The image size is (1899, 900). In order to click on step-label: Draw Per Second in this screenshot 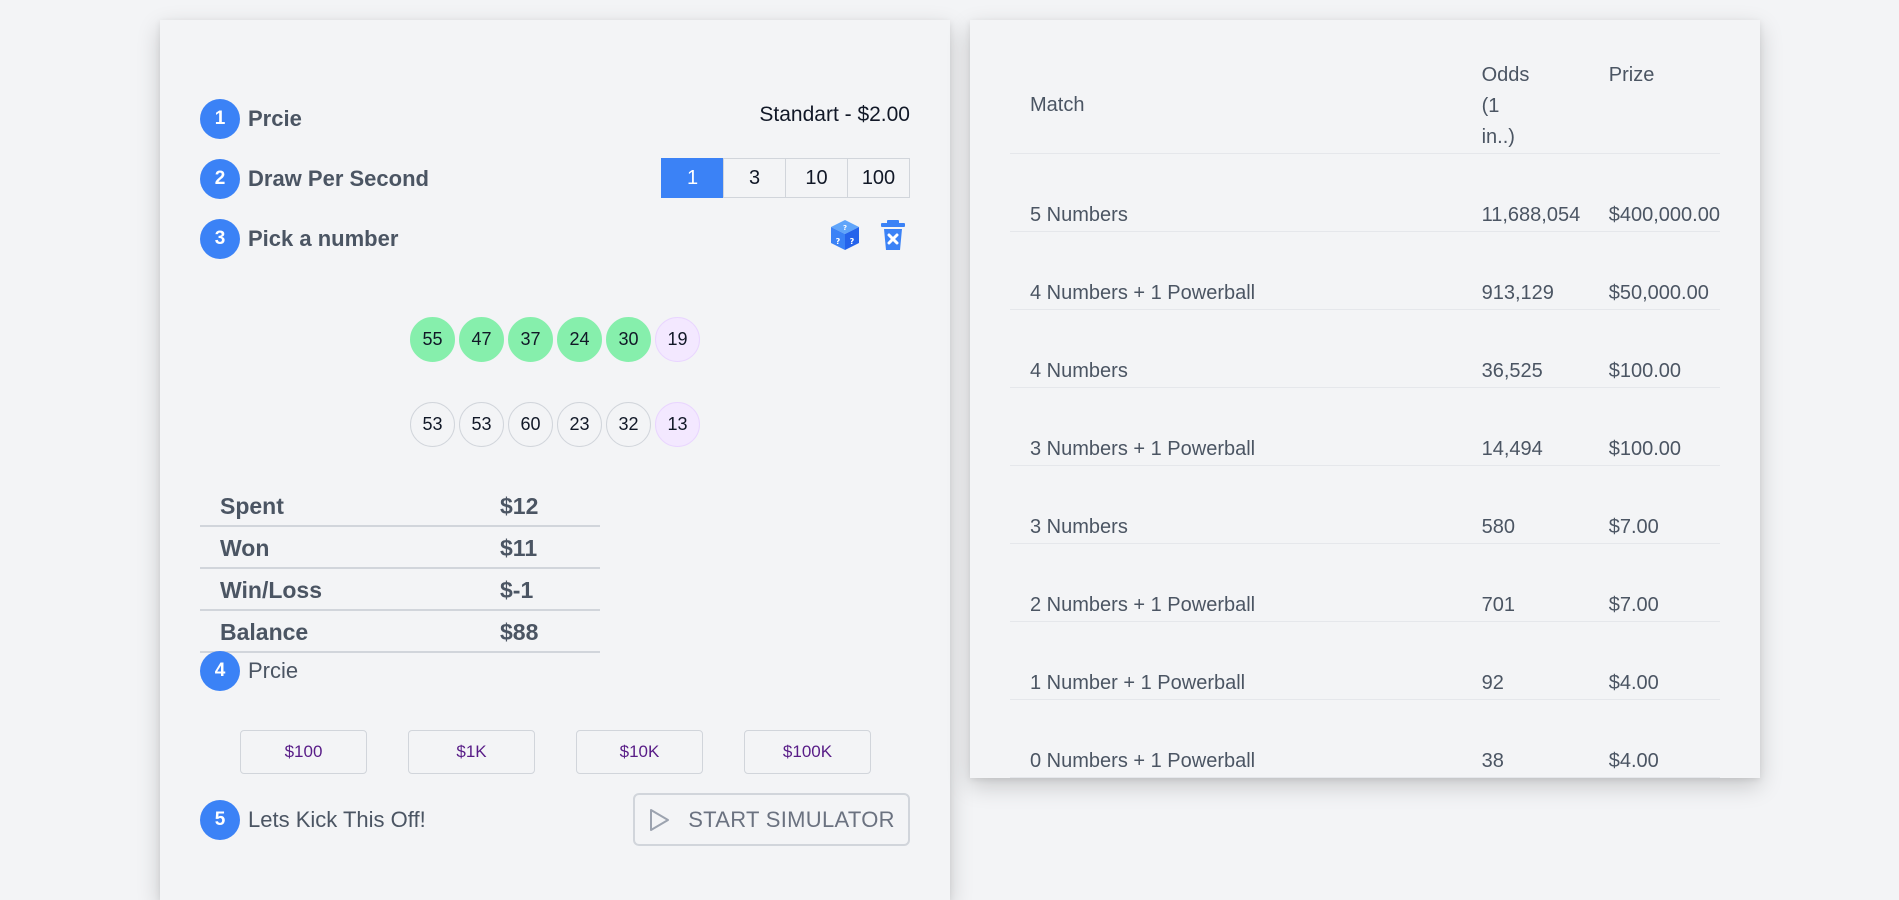, I will do `click(338, 178)`.